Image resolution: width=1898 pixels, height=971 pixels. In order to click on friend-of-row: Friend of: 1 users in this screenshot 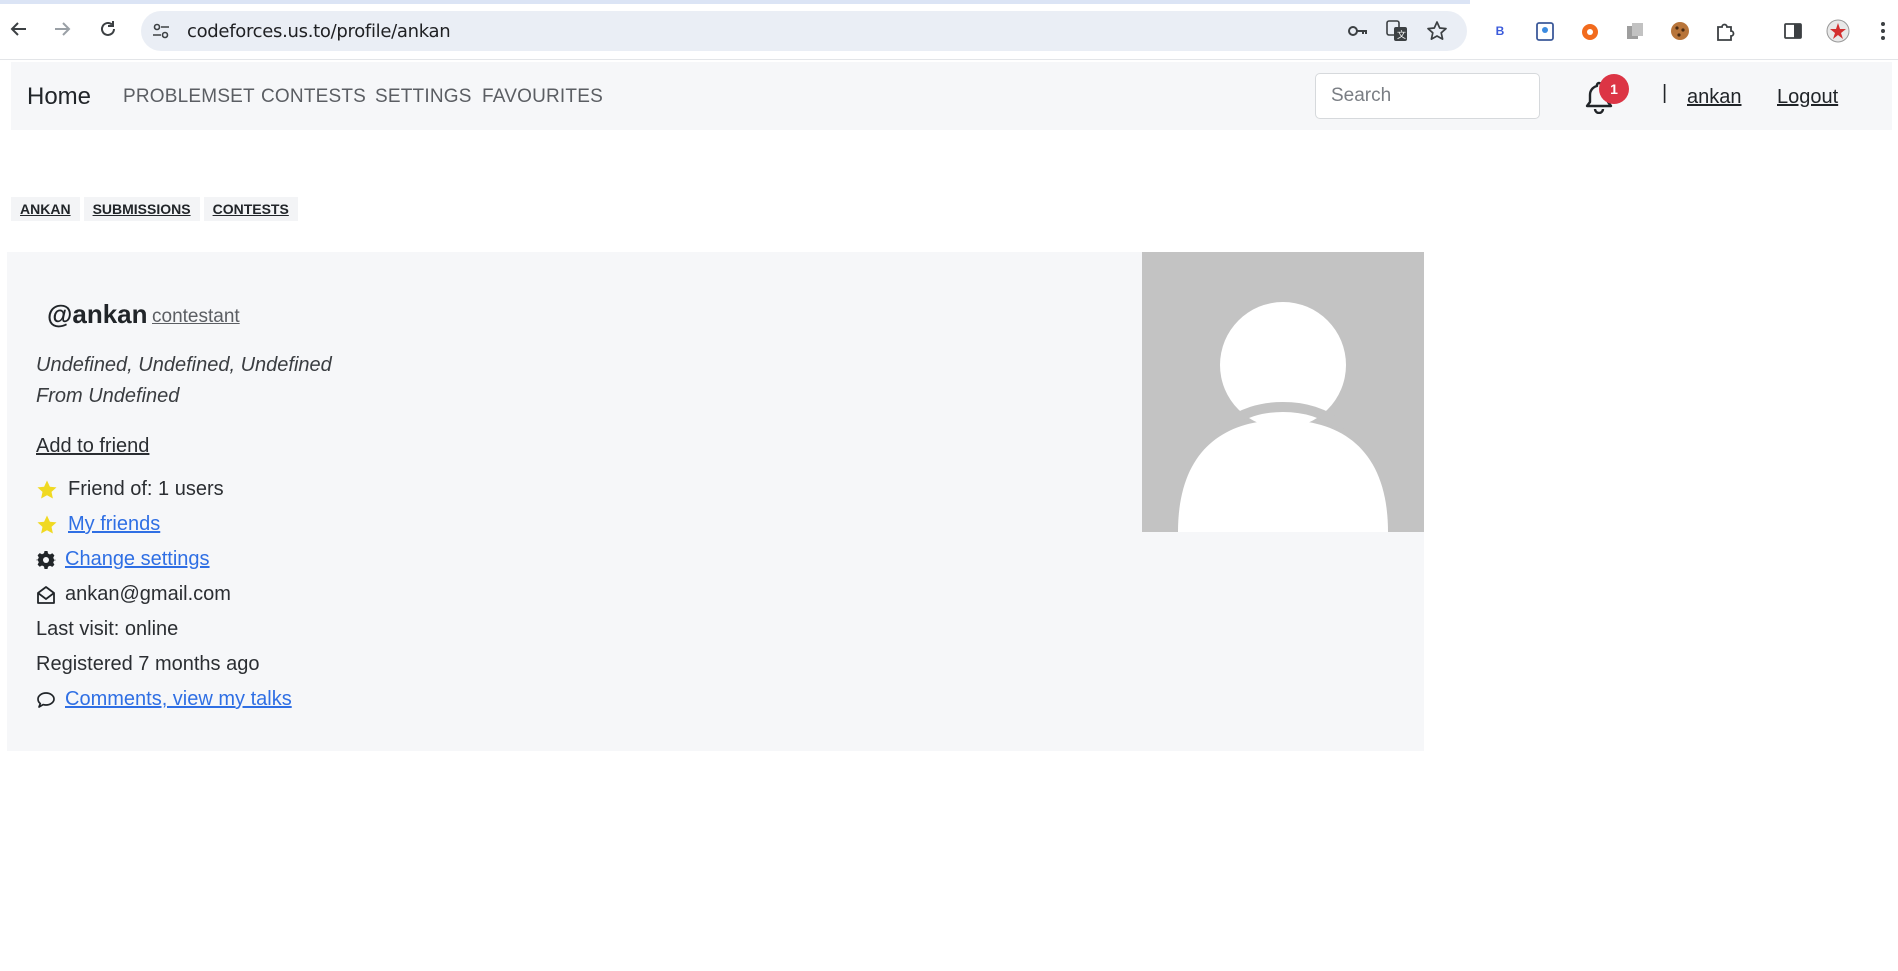, I will do `click(130, 489)`.